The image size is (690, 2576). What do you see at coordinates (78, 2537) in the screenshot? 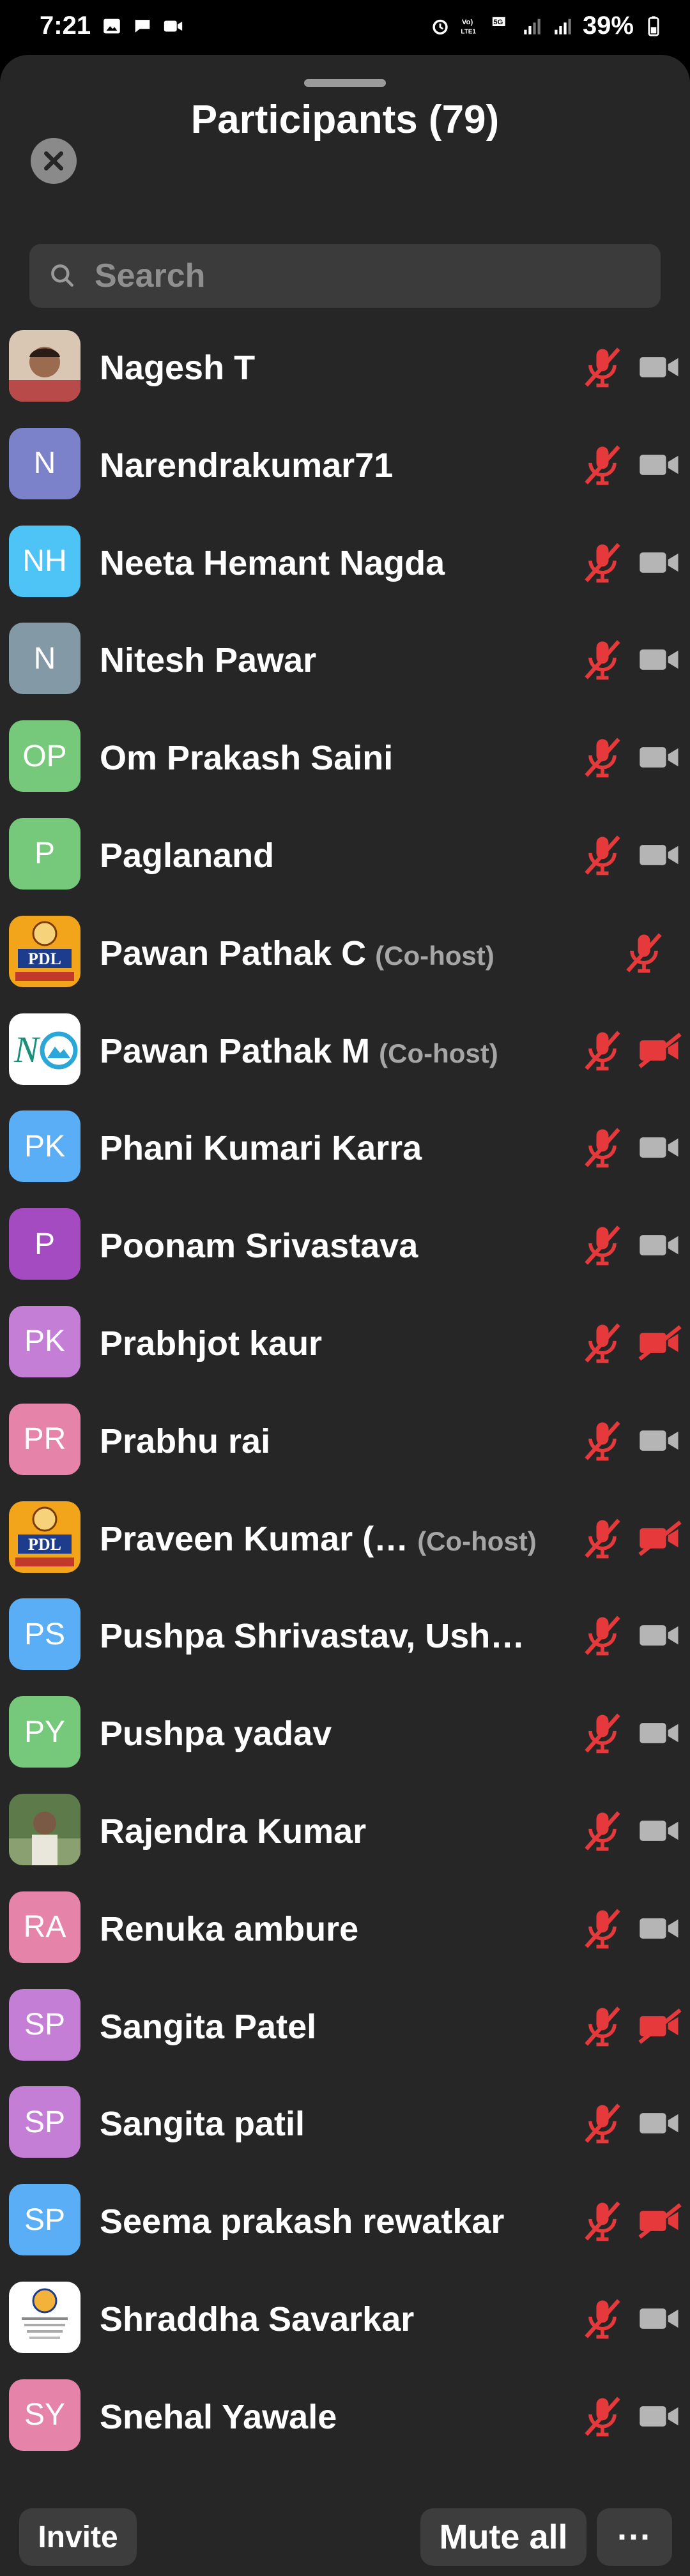
I see `invite-button: Invite` at bounding box center [78, 2537].